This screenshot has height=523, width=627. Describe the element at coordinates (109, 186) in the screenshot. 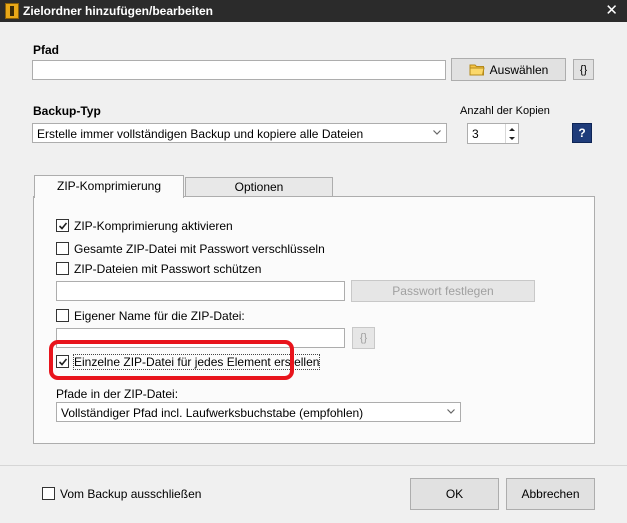

I see `tab-zip-compression: ZIP-Komprimierung` at that location.